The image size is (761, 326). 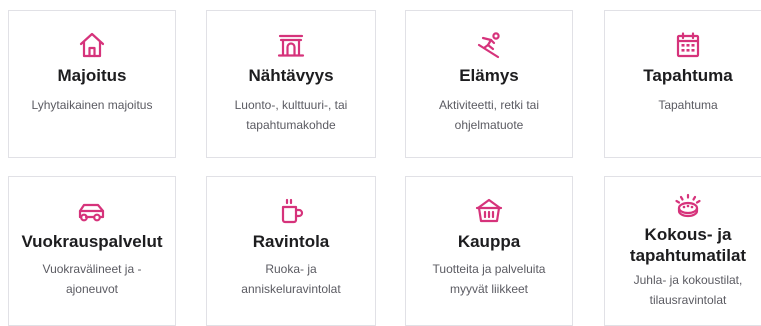 I want to click on category-title: Nähtävyys, so click(x=291, y=75).